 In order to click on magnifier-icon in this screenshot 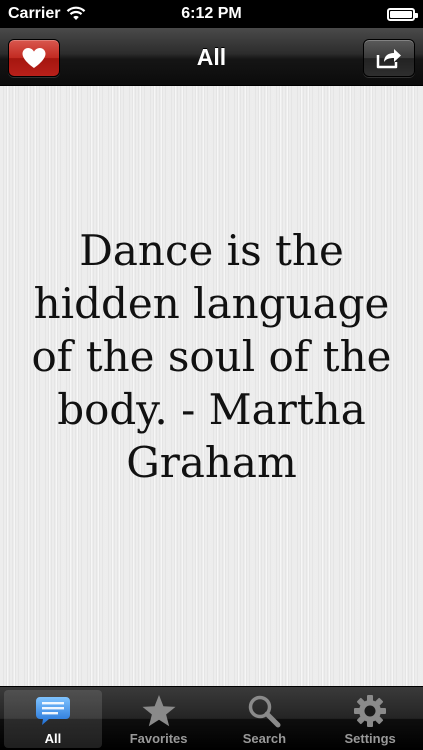, I will do `click(264, 711)`.